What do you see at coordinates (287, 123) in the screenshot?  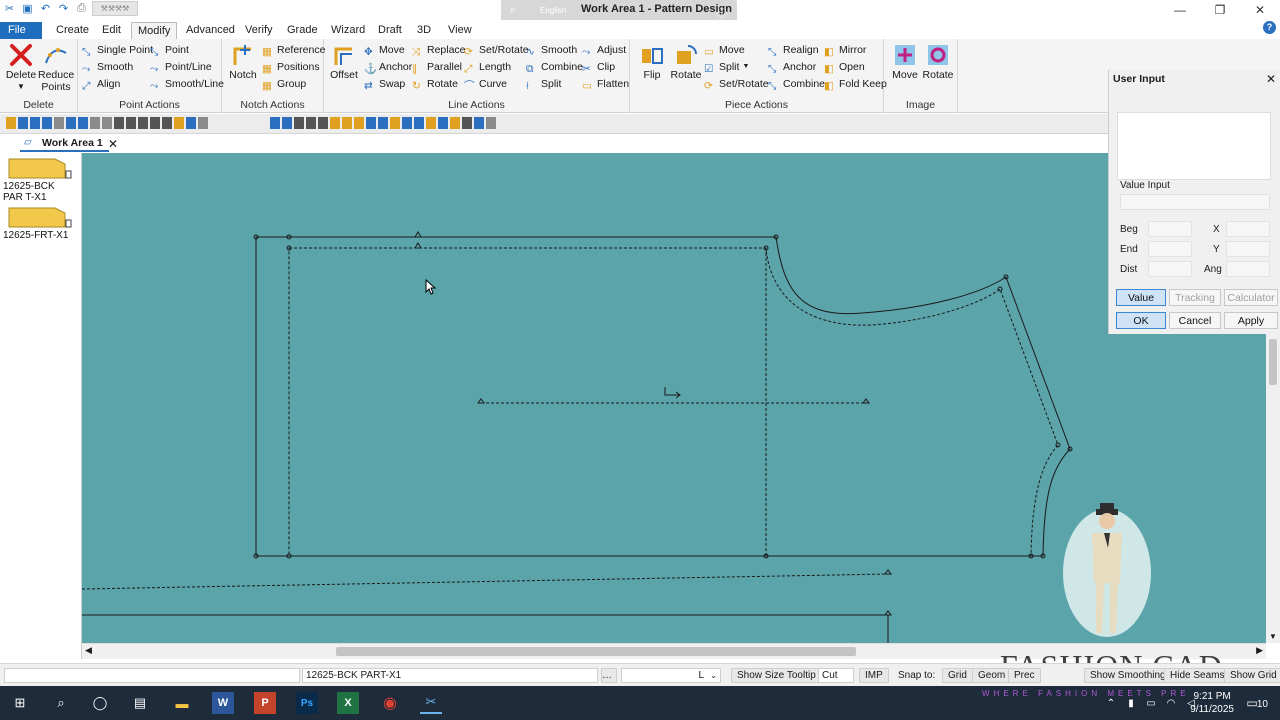 I see `redo-view-icon` at bounding box center [287, 123].